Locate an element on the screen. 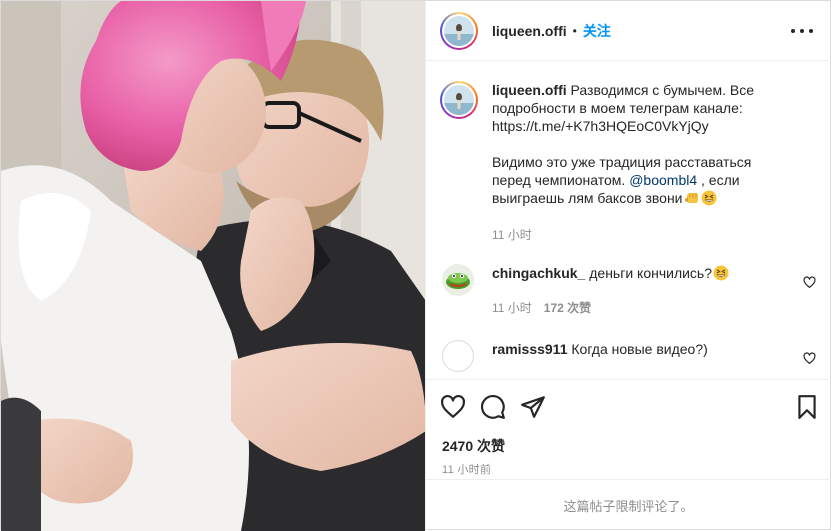  comment-username: ramisss911 is located at coordinates (530, 349).